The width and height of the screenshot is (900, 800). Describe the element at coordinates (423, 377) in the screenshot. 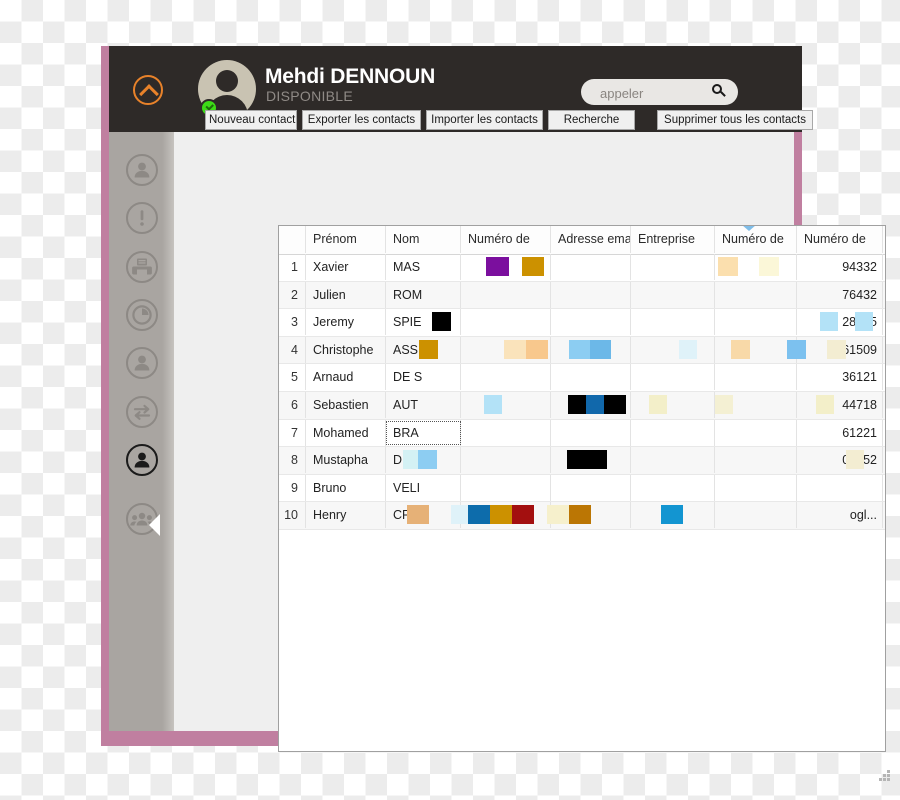

I see `cell-nom: DE S` at that location.